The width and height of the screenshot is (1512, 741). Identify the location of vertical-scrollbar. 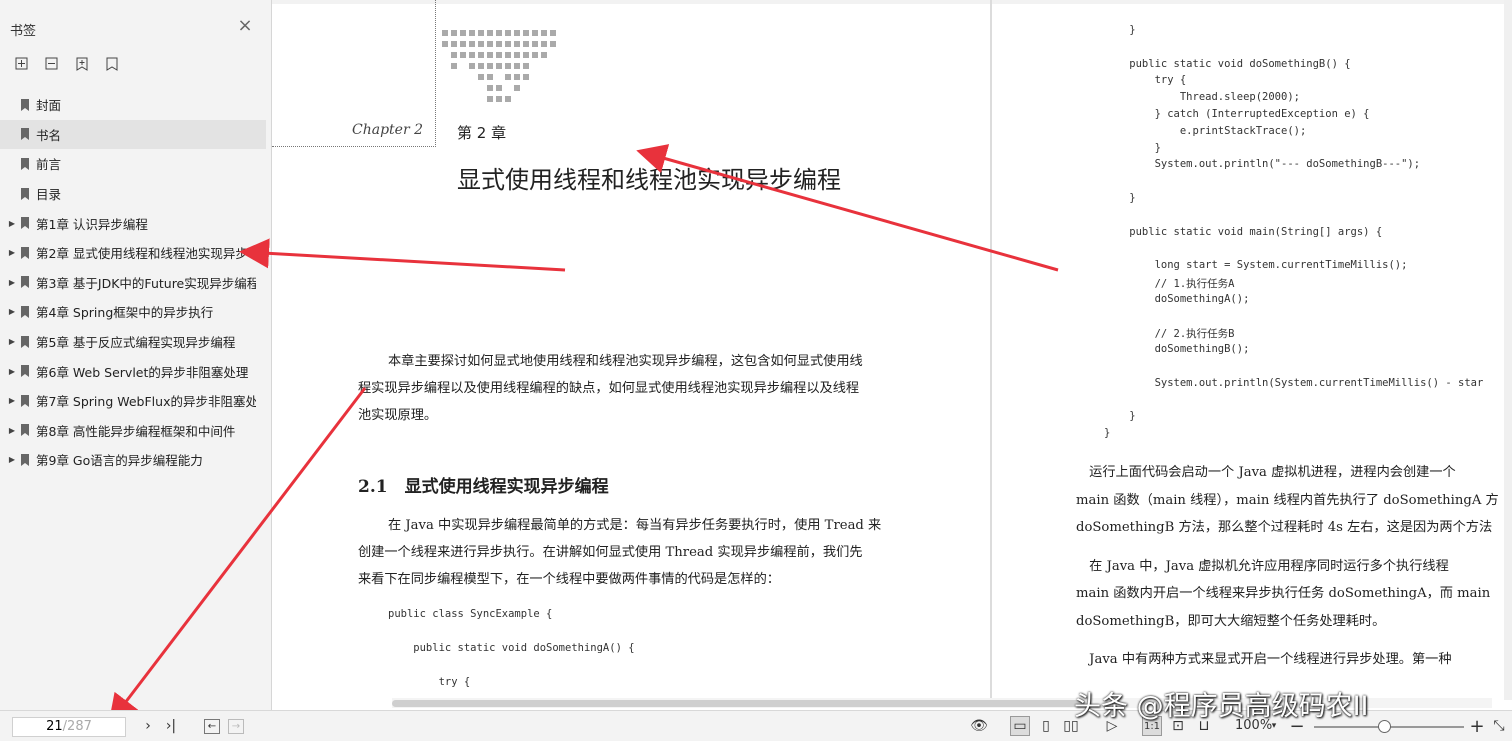
(1508, 350).